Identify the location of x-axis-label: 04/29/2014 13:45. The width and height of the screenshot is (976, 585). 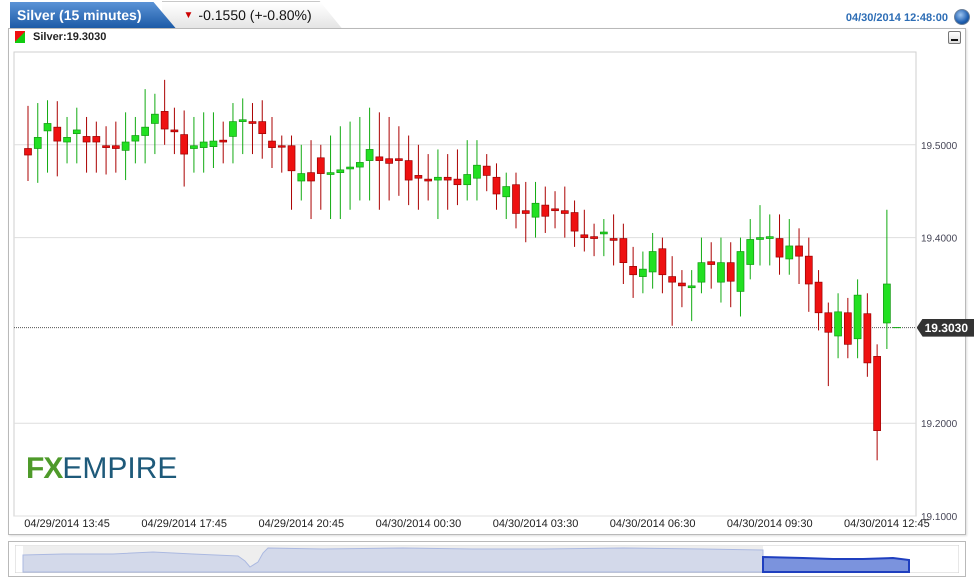
(67, 524).